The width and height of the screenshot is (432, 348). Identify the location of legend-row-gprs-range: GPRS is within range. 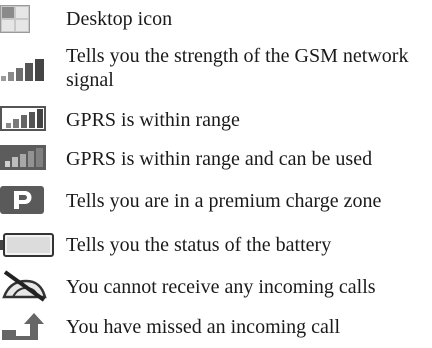
(216, 119).